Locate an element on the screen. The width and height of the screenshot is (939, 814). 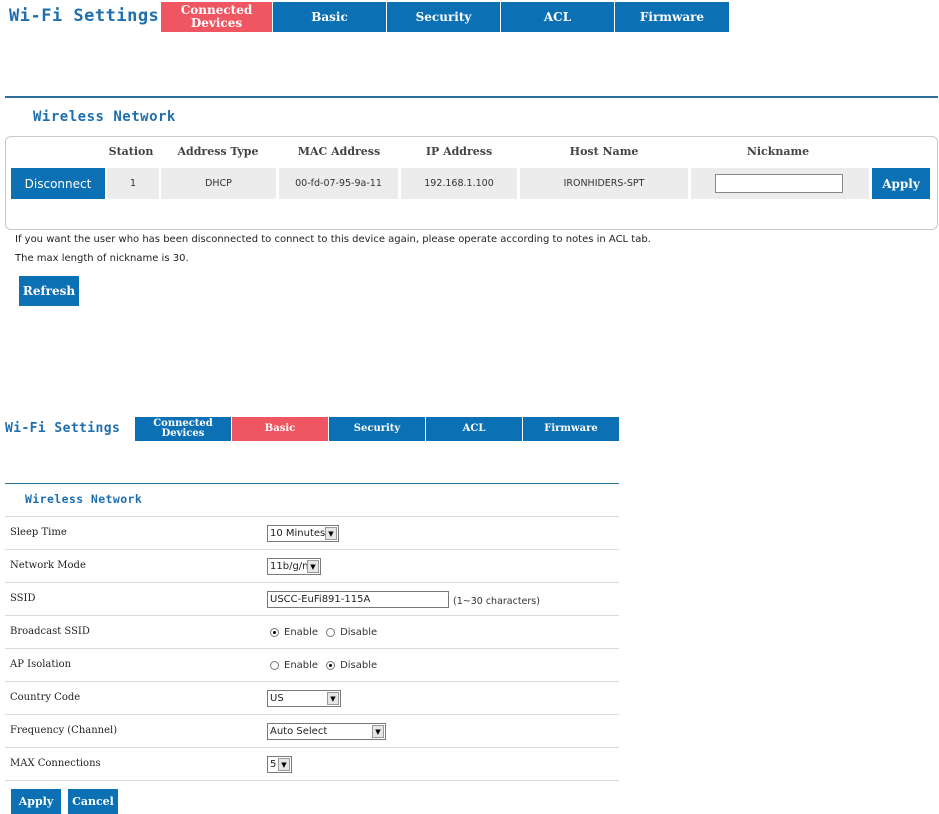
cancel-button: Cancel is located at coordinates (93, 801).